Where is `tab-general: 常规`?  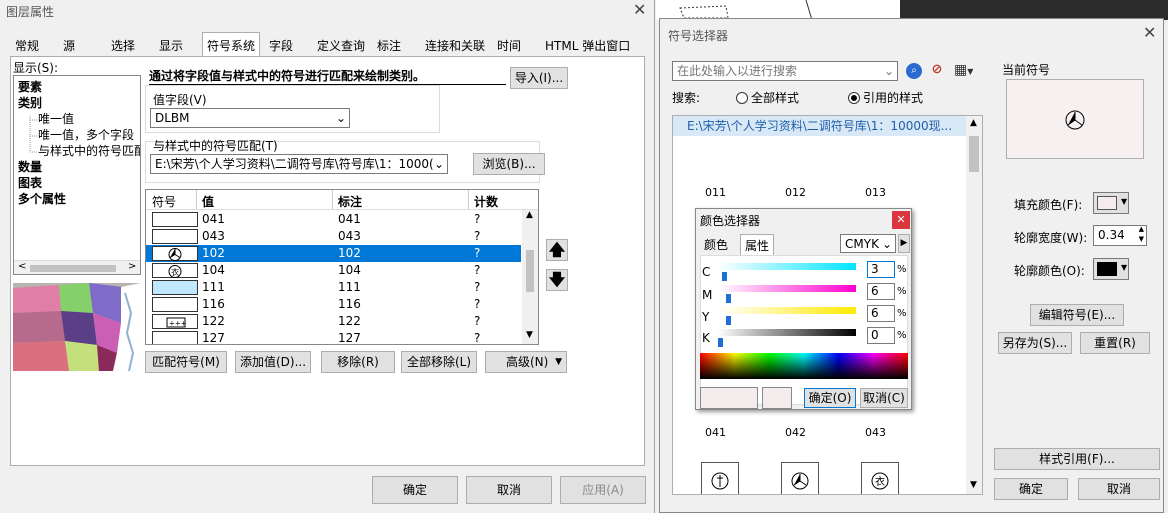
tab-general: 常规 is located at coordinates (27, 45).